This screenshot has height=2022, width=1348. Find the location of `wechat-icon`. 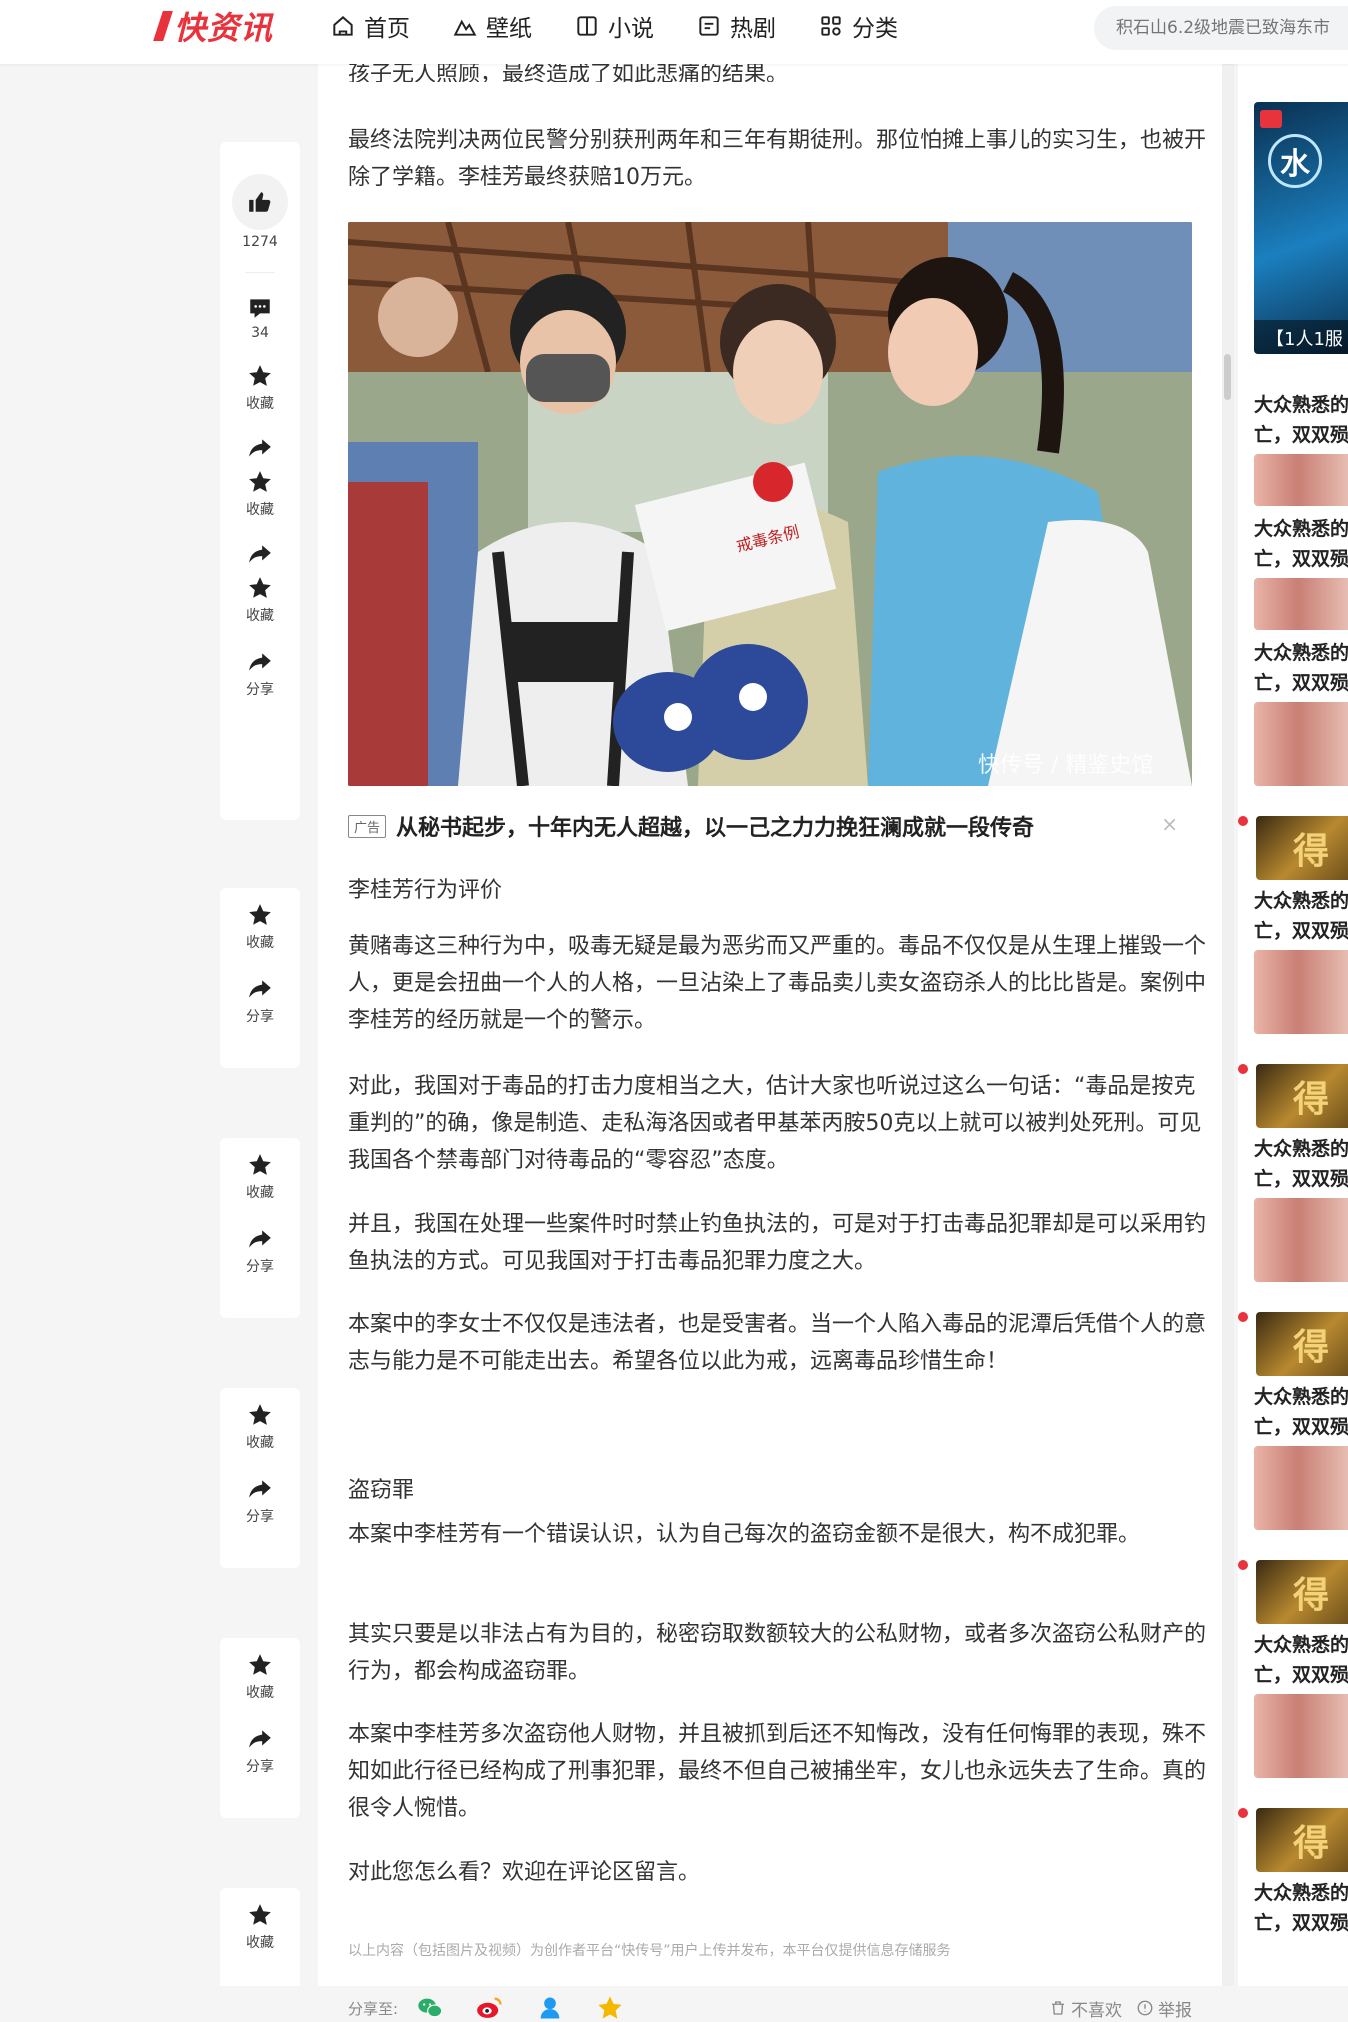

wechat-icon is located at coordinates (430, 2008).